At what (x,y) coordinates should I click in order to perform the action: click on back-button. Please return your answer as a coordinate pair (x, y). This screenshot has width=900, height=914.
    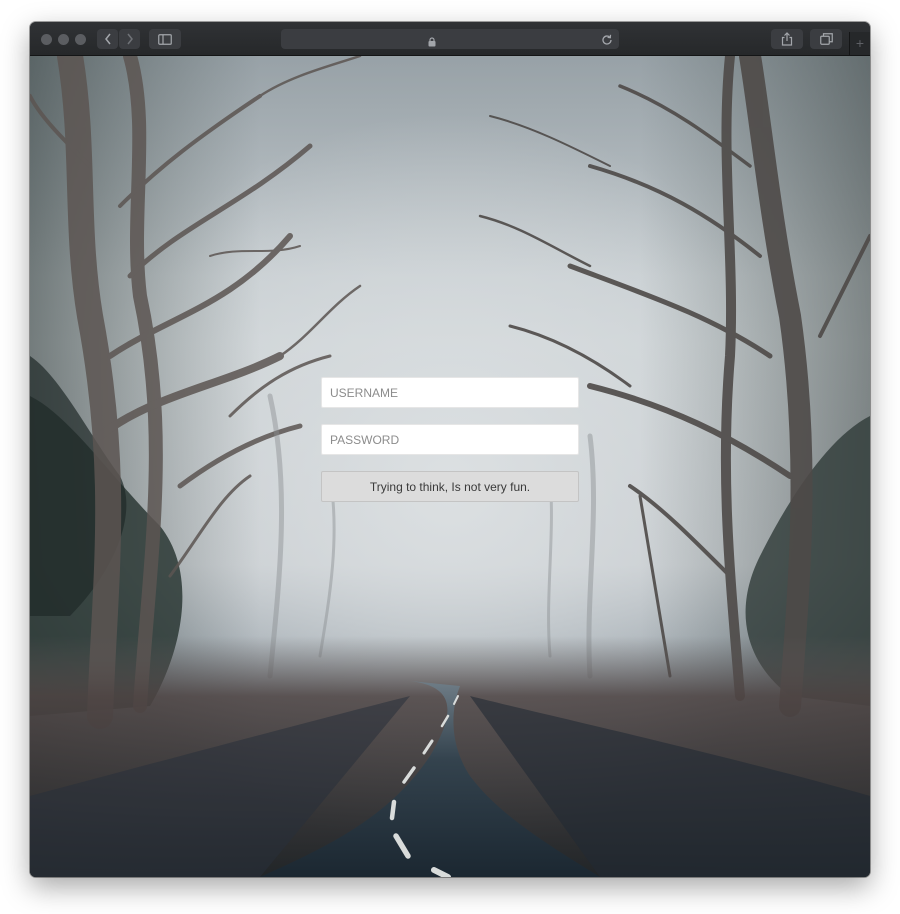
    Looking at the image, I should click on (107, 39).